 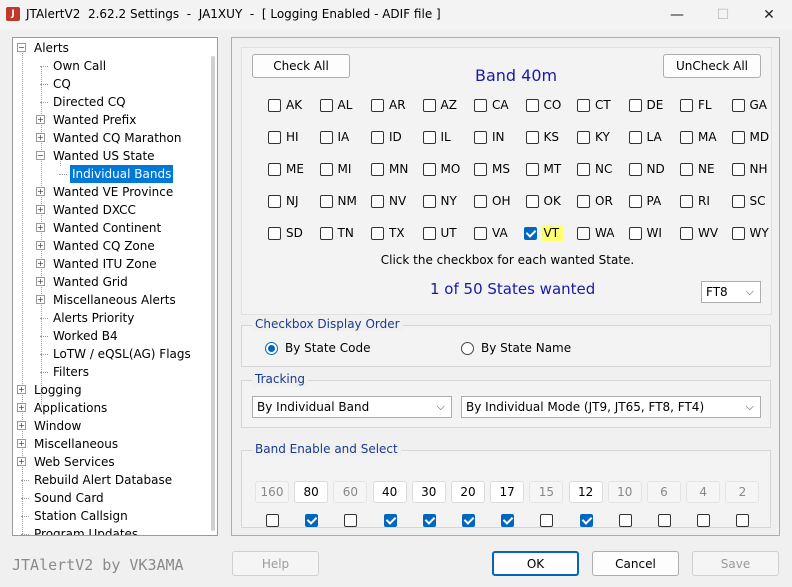 I want to click on tree-item-alerts: Alerts, so click(x=51, y=48).